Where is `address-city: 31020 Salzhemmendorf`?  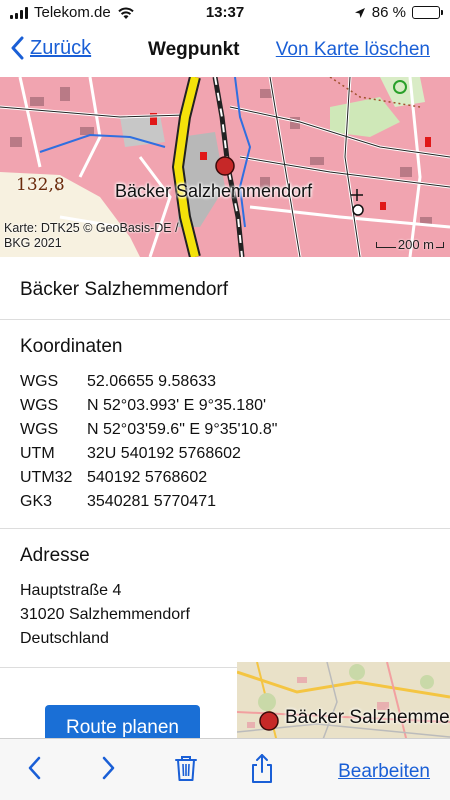 address-city: 31020 Salzhemmendorf is located at coordinates (105, 614).